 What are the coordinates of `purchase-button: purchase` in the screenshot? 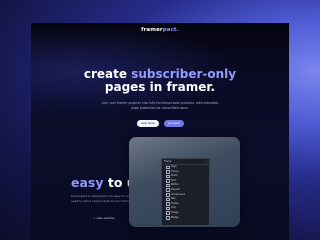 It's located at (174, 123).